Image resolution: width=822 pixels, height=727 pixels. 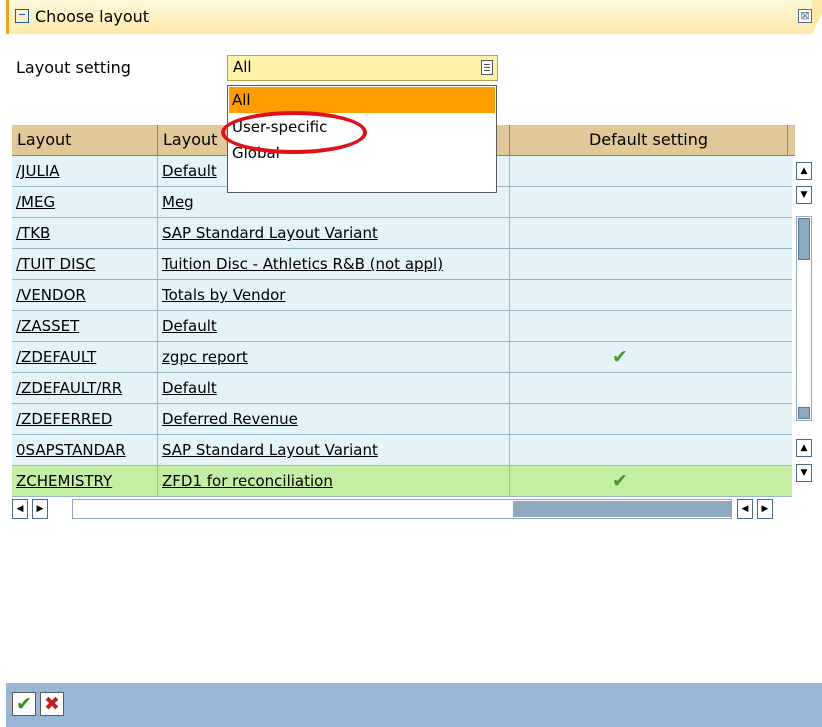 What do you see at coordinates (804, 473) in the screenshot?
I see `scroll-page-down-icon: ▼` at bounding box center [804, 473].